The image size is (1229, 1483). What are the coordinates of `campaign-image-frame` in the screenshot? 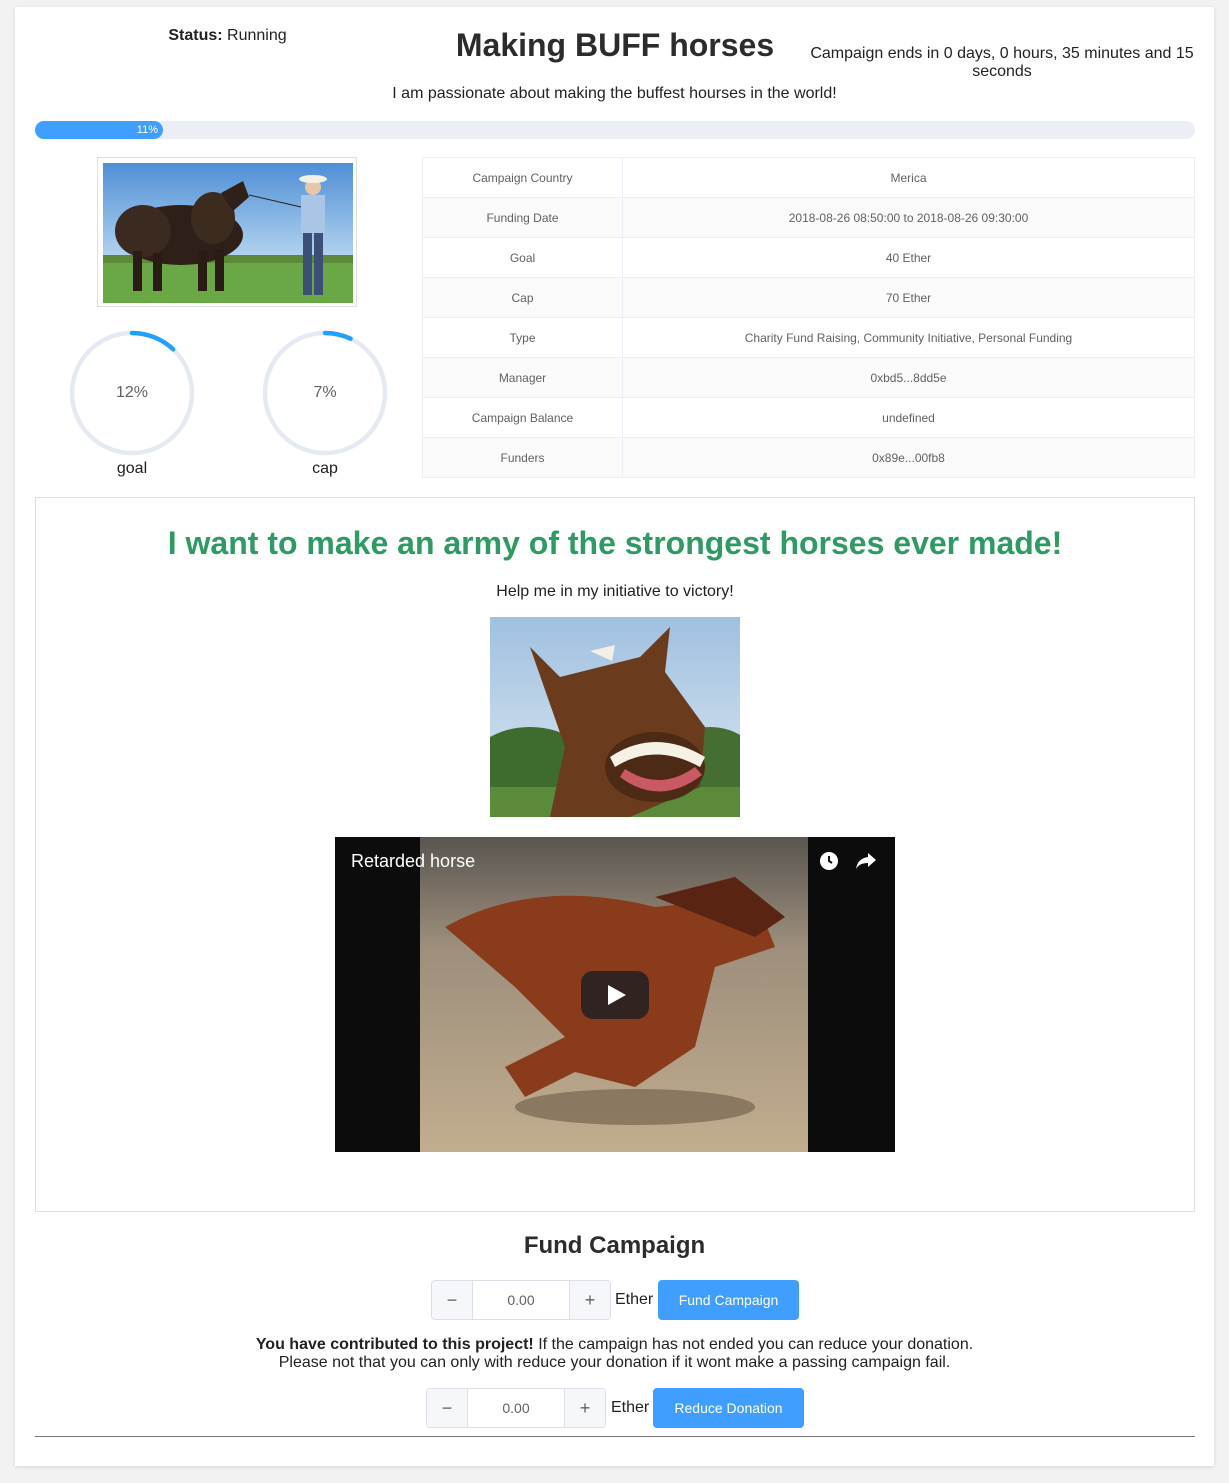 It's located at (227, 232).